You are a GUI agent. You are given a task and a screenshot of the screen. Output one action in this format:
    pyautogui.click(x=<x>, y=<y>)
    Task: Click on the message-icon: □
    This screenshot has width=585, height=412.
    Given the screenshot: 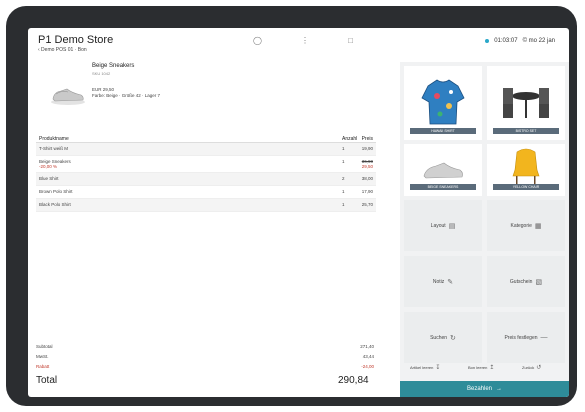 What is the action you would take?
    pyautogui.click(x=350, y=41)
    